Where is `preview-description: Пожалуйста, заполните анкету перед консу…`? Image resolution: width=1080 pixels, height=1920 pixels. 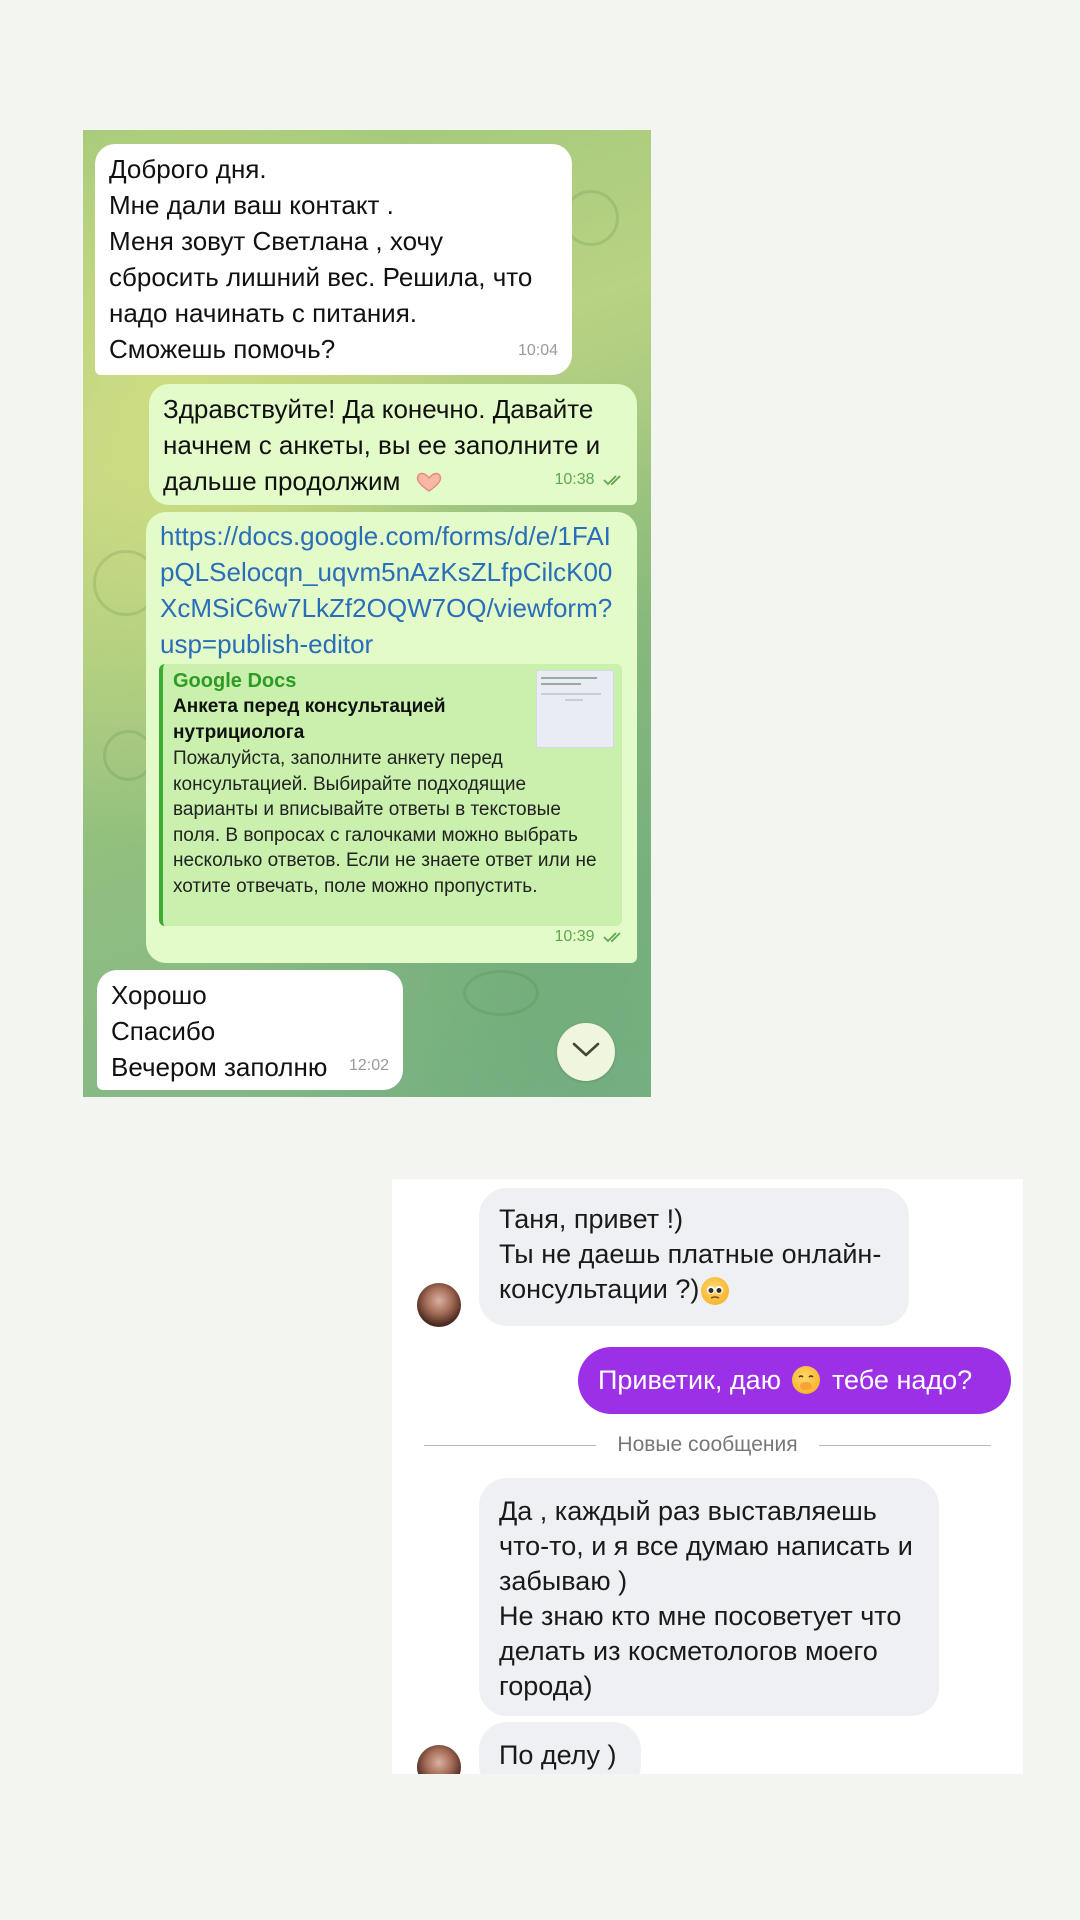
preview-description: Пожалуйста, заполните анкету перед консу… is located at coordinates (385, 822).